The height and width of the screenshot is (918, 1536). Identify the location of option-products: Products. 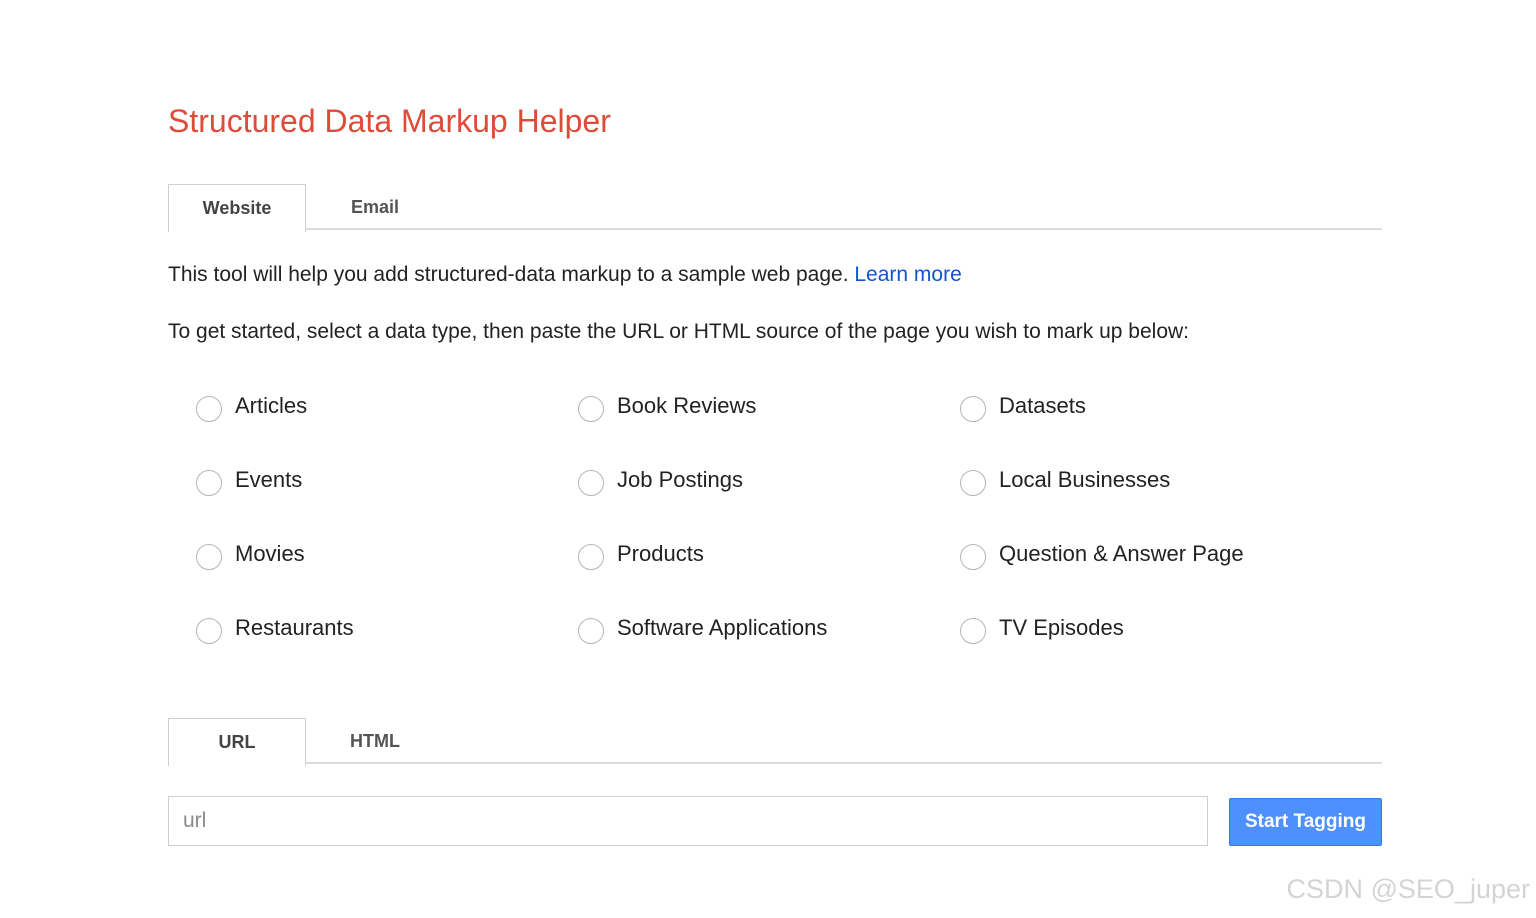
(641, 554).